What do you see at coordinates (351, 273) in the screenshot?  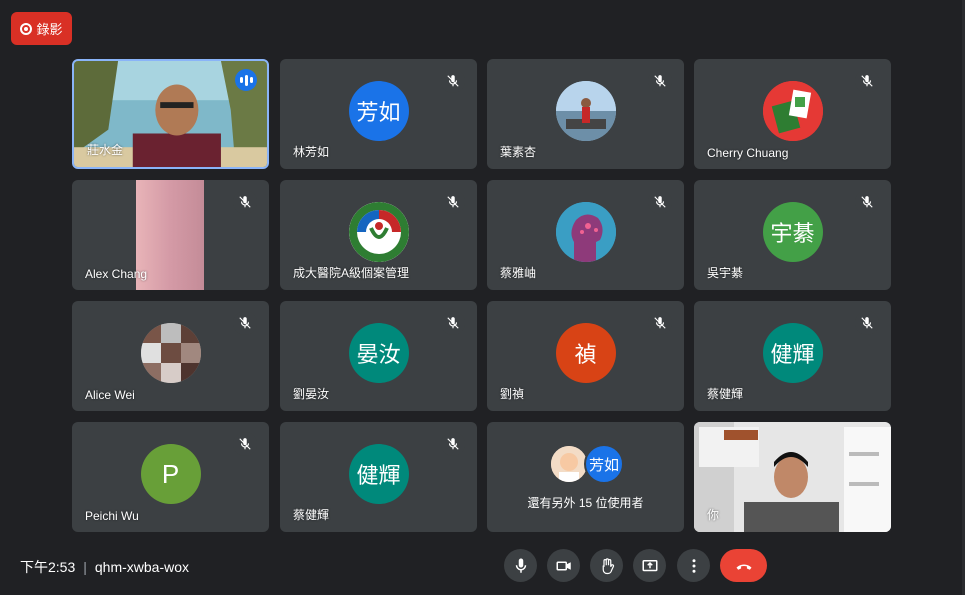 I see `participant-name: 成大醫院A級個案管理` at bounding box center [351, 273].